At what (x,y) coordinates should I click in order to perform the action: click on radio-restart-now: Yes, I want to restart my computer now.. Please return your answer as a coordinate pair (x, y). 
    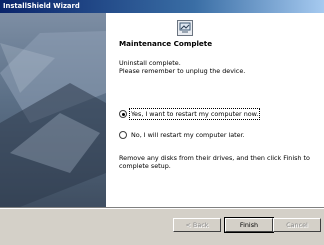
    Looking at the image, I should click on (190, 114).